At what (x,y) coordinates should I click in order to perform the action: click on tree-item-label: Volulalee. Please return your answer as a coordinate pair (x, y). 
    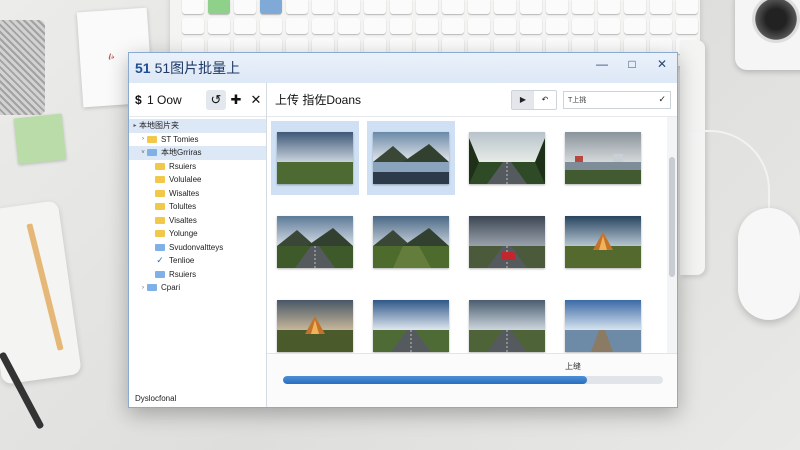
    Looking at the image, I should click on (185, 180).